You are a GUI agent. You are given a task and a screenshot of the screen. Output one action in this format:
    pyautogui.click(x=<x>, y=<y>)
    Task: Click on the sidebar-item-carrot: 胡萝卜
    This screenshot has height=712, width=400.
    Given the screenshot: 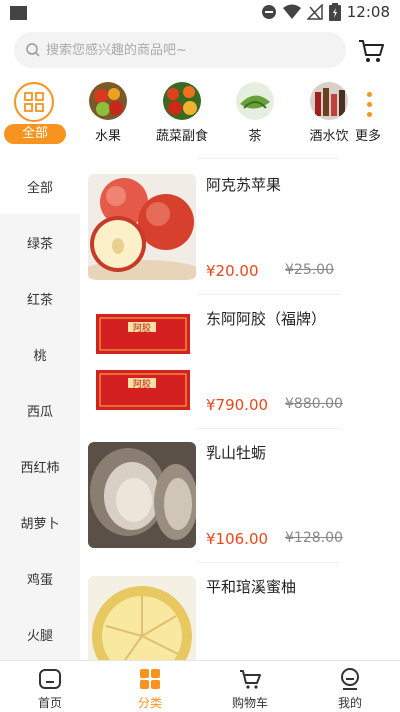 What is the action you would take?
    pyautogui.click(x=40, y=522)
    